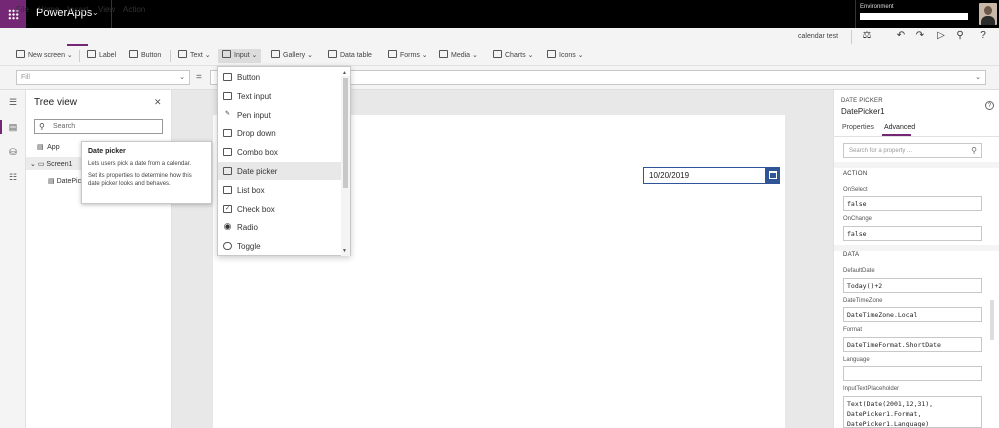  What do you see at coordinates (912, 344) in the screenshot?
I see `format-field: DateTimeFormat.ShortDate` at bounding box center [912, 344].